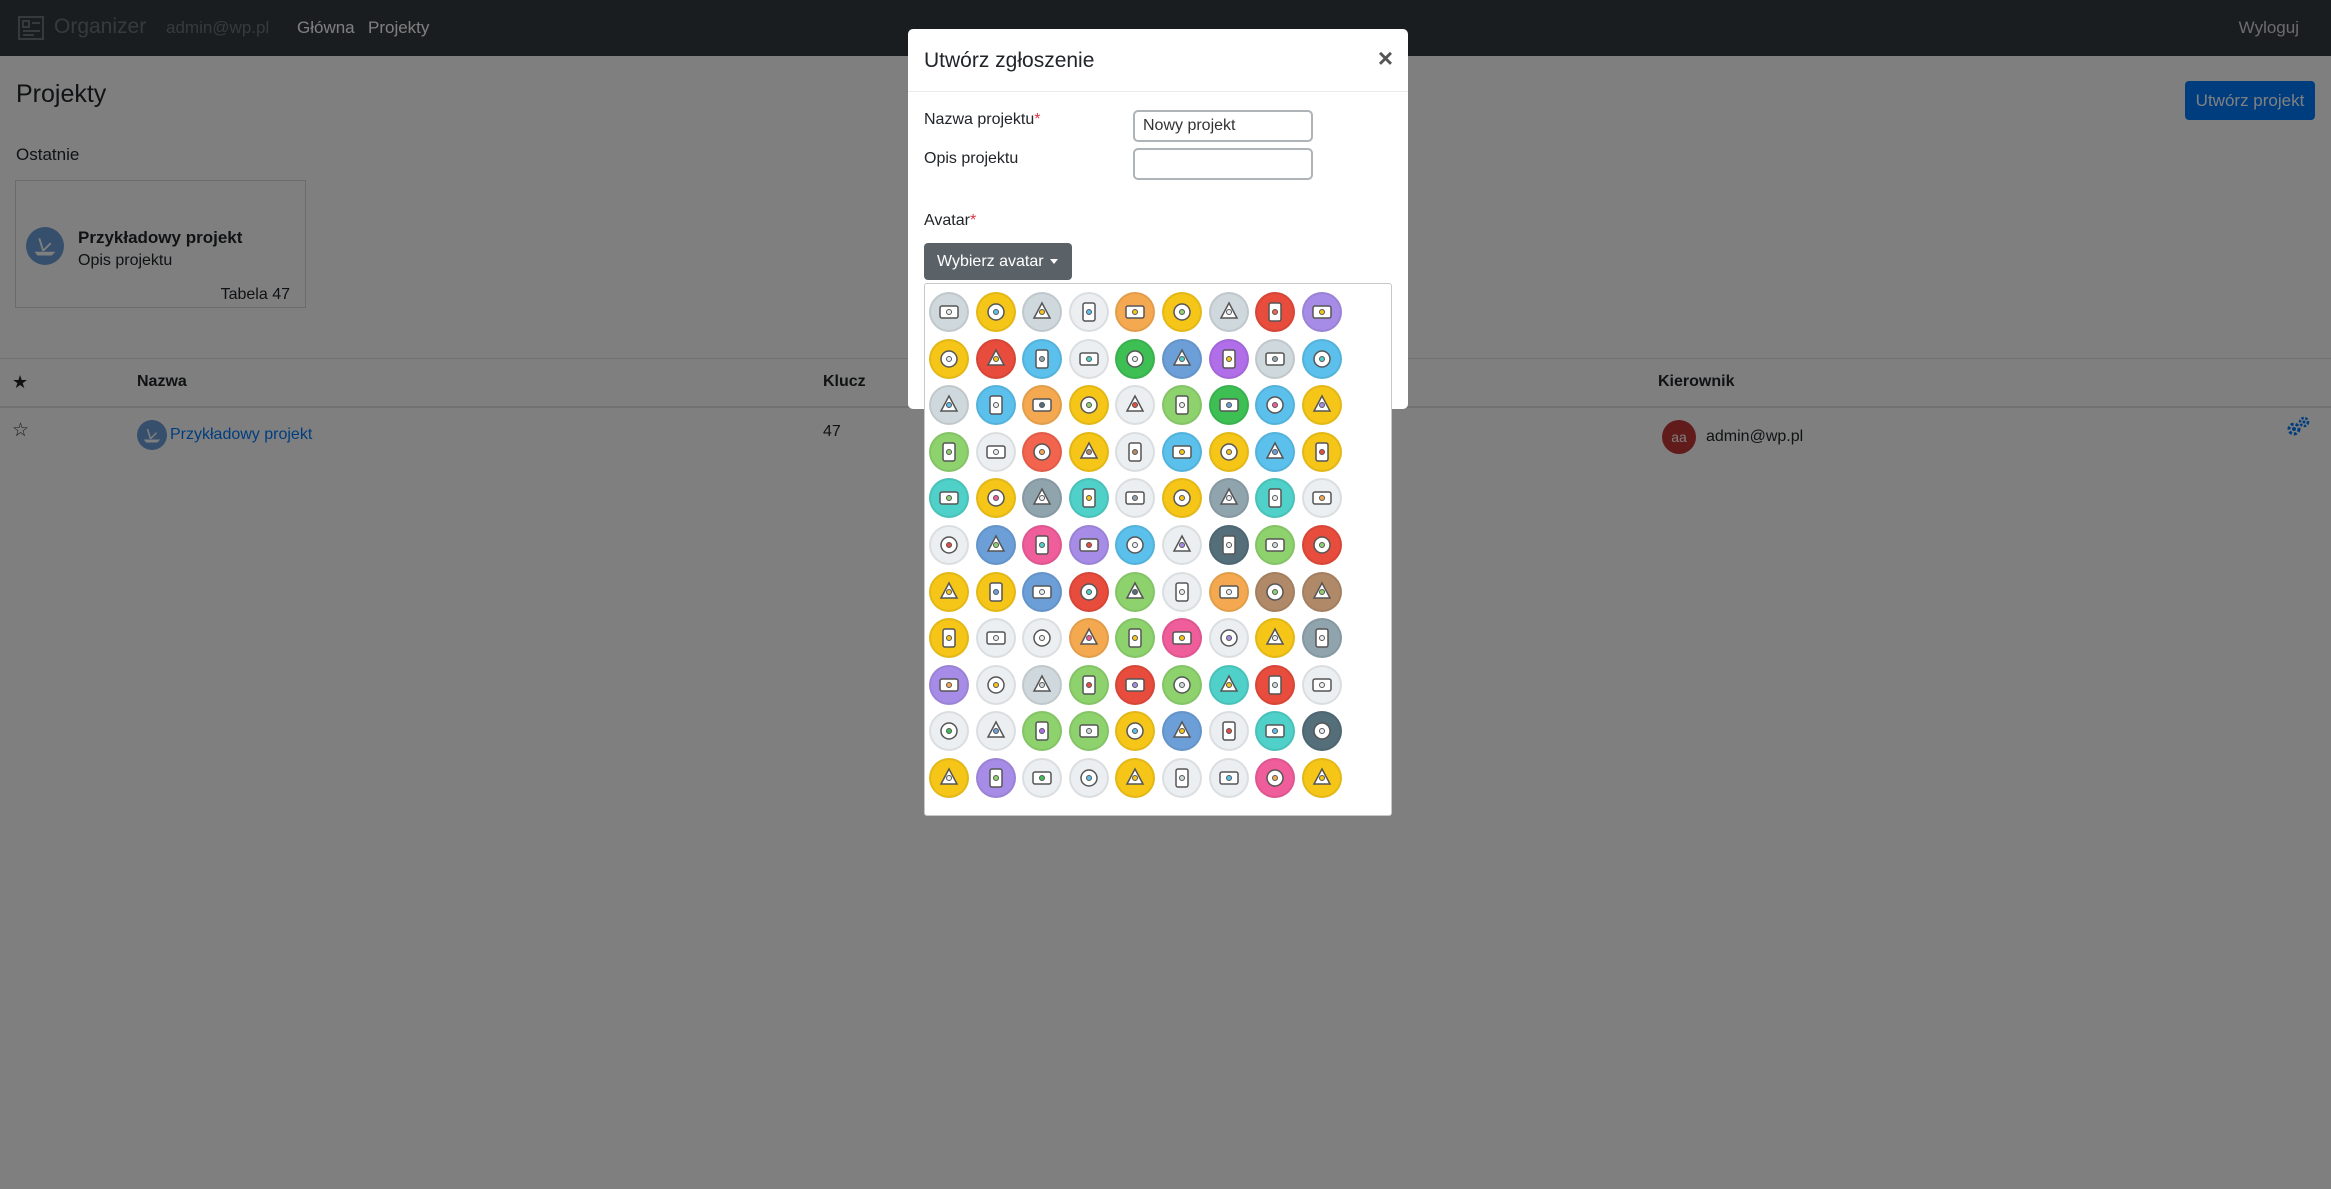  What do you see at coordinates (995, 358) in the screenshot?
I see `avatar-option-paint-brush-icon` at bounding box center [995, 358].